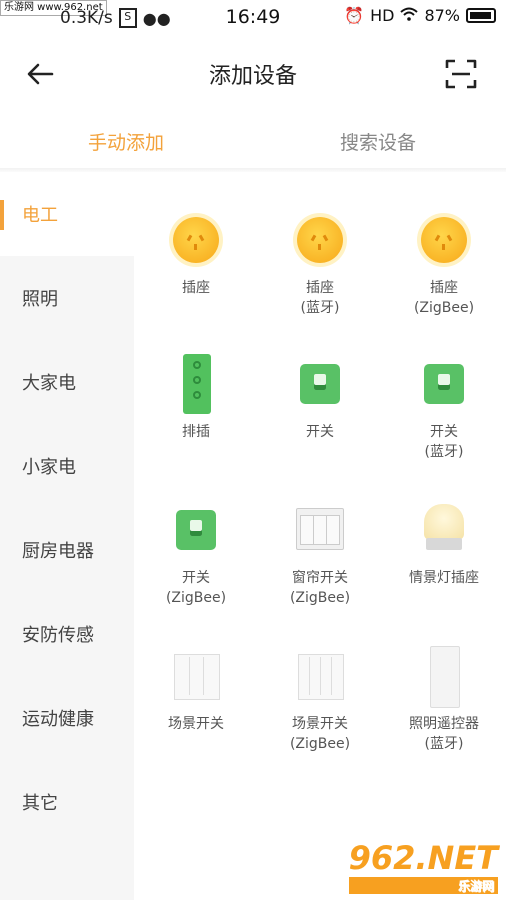  I want to click on device-tile: 照明遥控器 (蓝牙), so click(444, 700).